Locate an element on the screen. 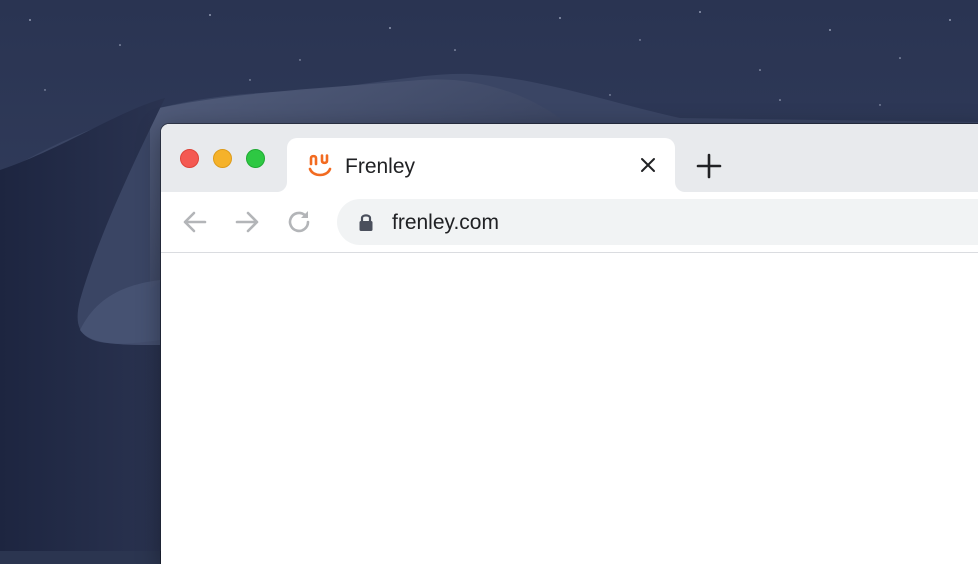 The width and height of the screenshot is (978, 564). window-close-button is located at coordinates (189, 158).